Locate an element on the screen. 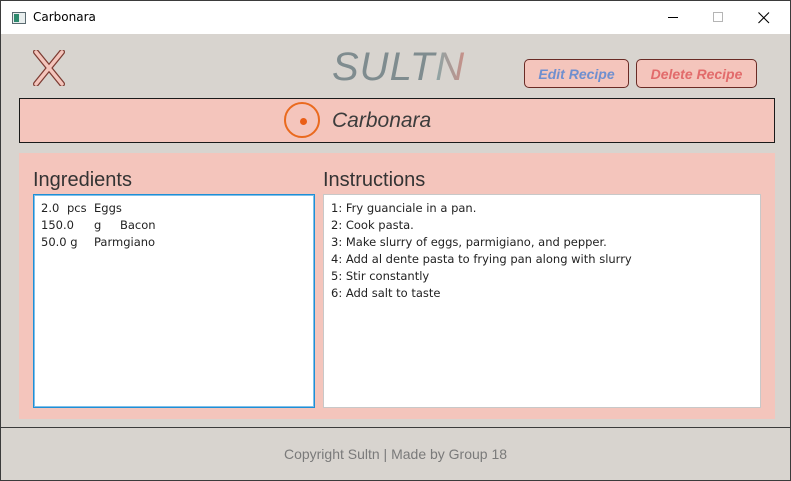  ingredients-heading: Ingredients is located at coordinates (82, 180).